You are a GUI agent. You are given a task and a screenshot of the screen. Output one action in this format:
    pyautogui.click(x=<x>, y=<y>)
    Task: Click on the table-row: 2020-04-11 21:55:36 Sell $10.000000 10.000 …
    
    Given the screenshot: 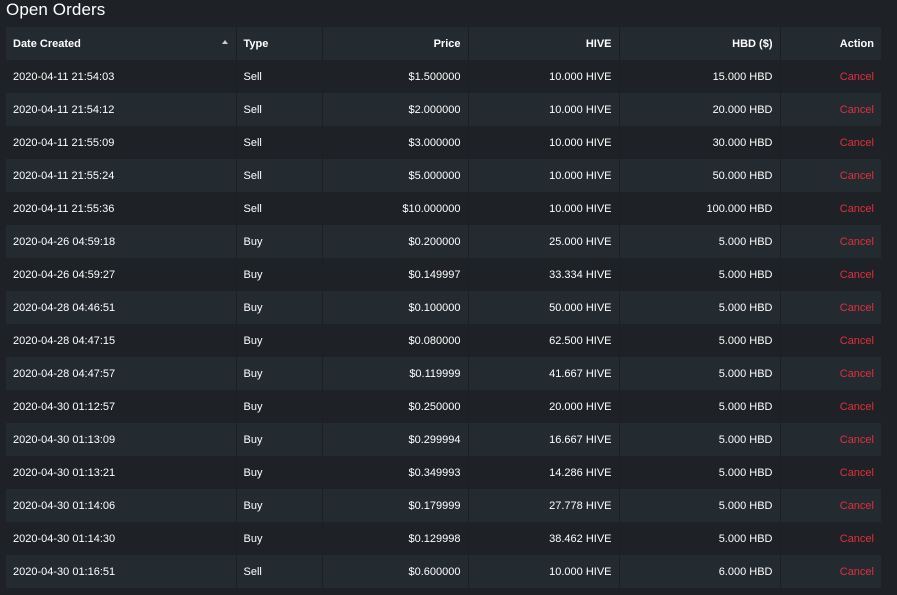 What is the action you would take?
    pyautogui.click(x=443, y=208)
    